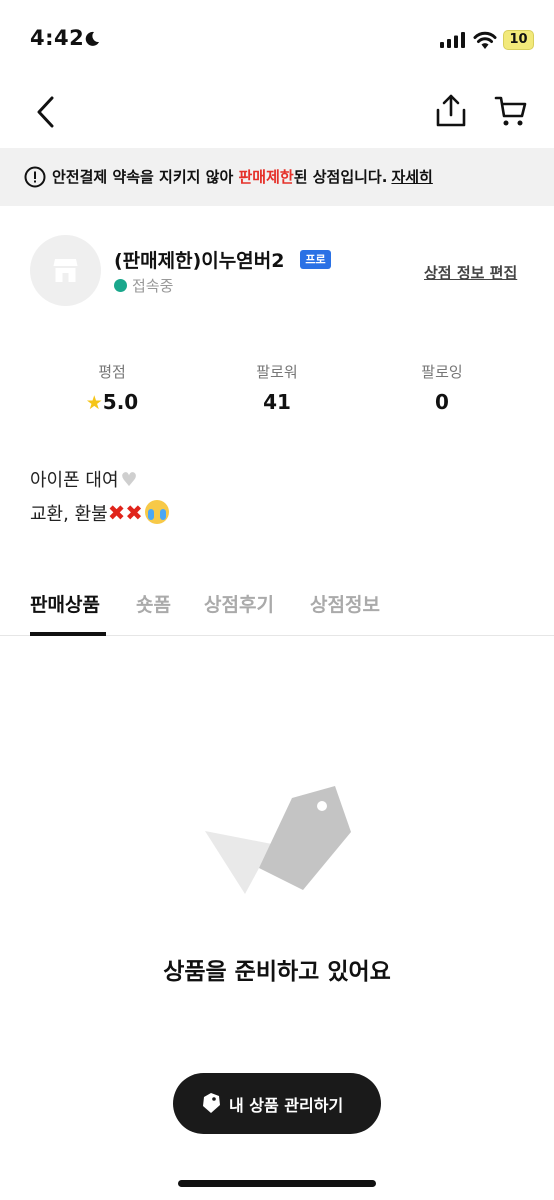 Image resolution: width=554 pixels, height=1200 pixels. I want to click on battery-level: 10, so click(518, 39).